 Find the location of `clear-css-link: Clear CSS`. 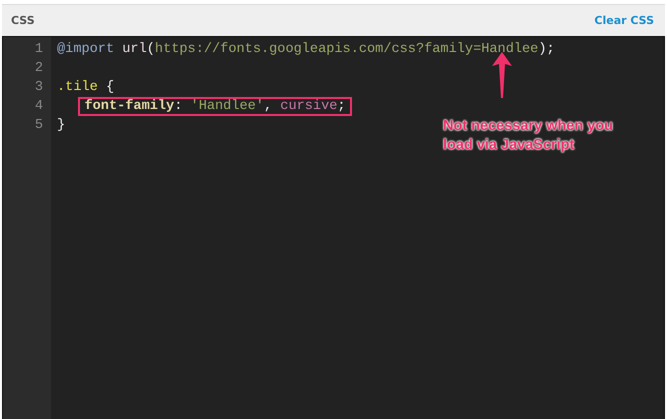

clear-css-link: Clear CSS is located at coordinates (624, 20).